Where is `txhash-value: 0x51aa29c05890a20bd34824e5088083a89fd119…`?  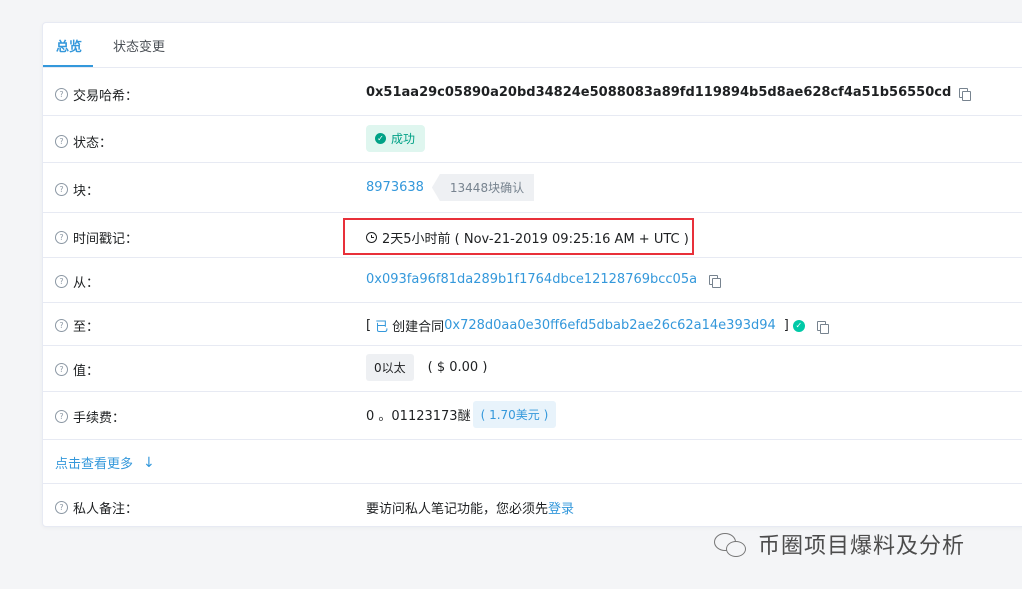 txhash-value: 0x51aa29c05890a20bd34824e5088083a89fd119… is located at coordinates (669, 93).